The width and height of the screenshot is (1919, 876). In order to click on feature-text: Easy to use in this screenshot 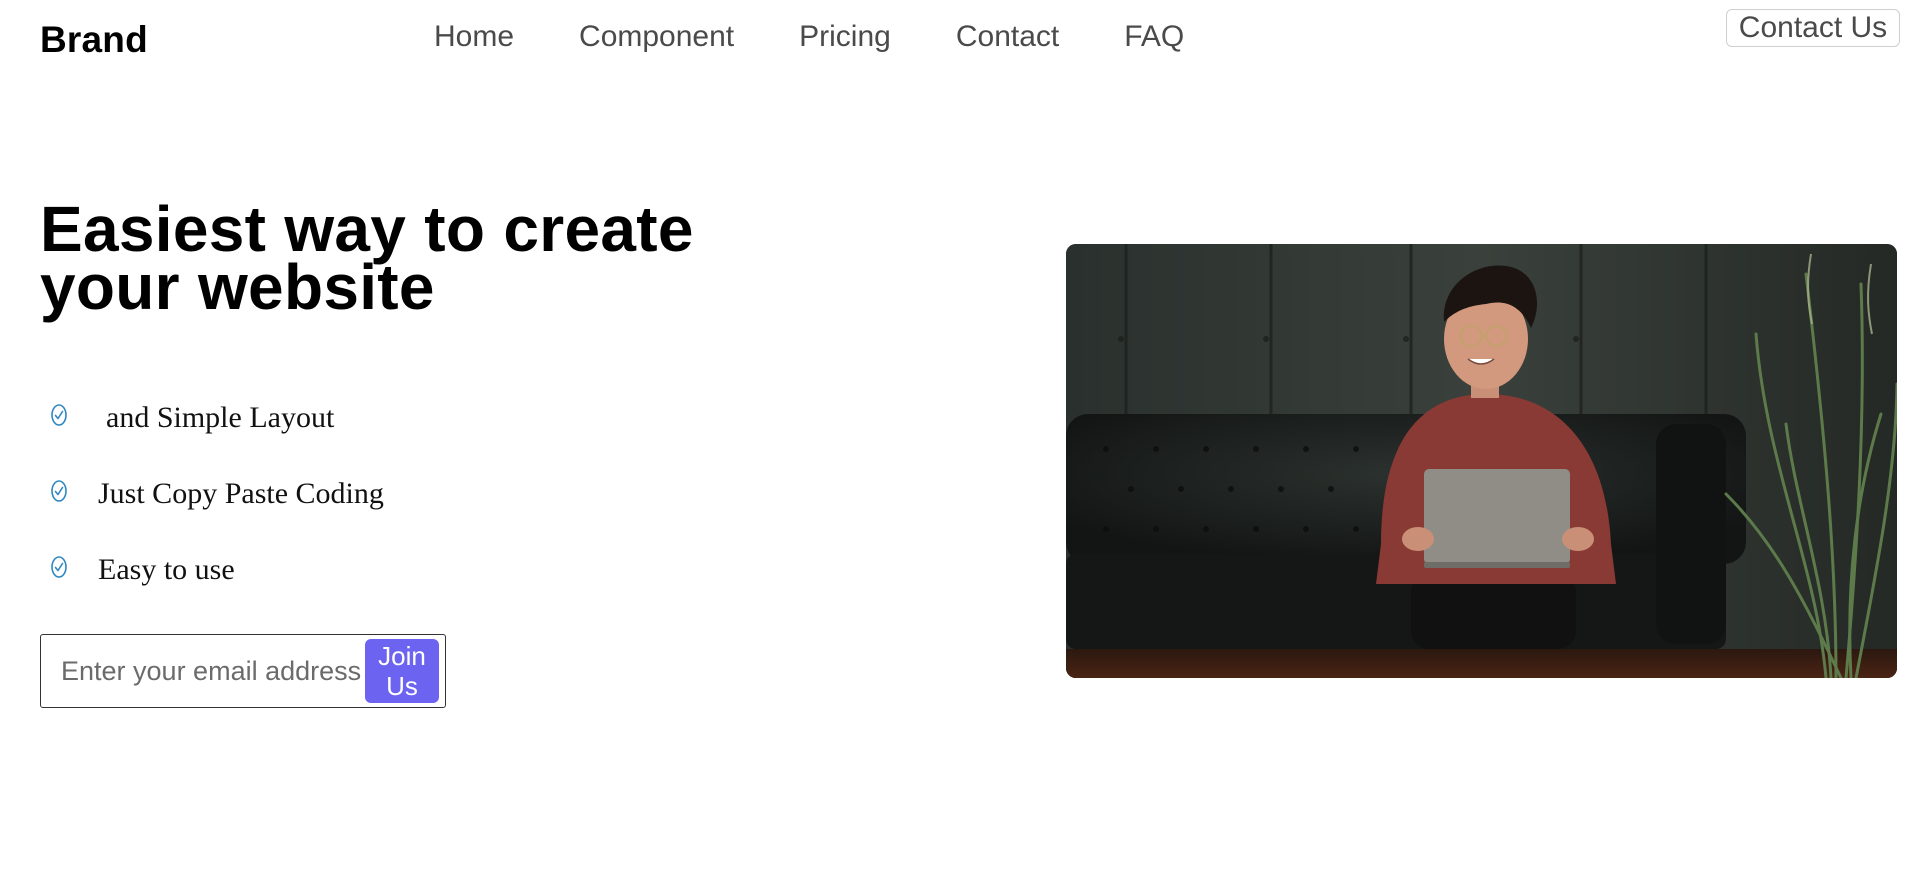, I will do `click(166, 569)`.